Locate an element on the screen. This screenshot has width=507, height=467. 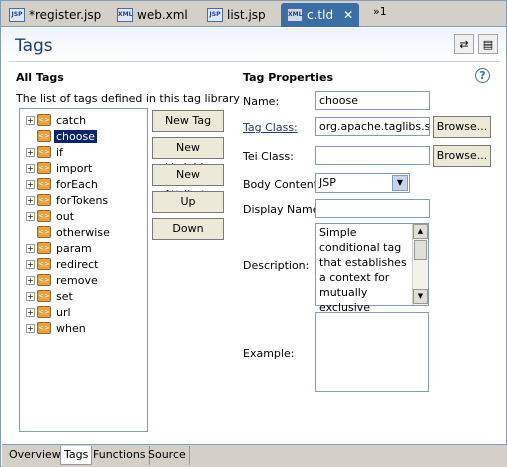
tag-class-field: org.apache.taglibs.star is located at coordinates (372, 126).